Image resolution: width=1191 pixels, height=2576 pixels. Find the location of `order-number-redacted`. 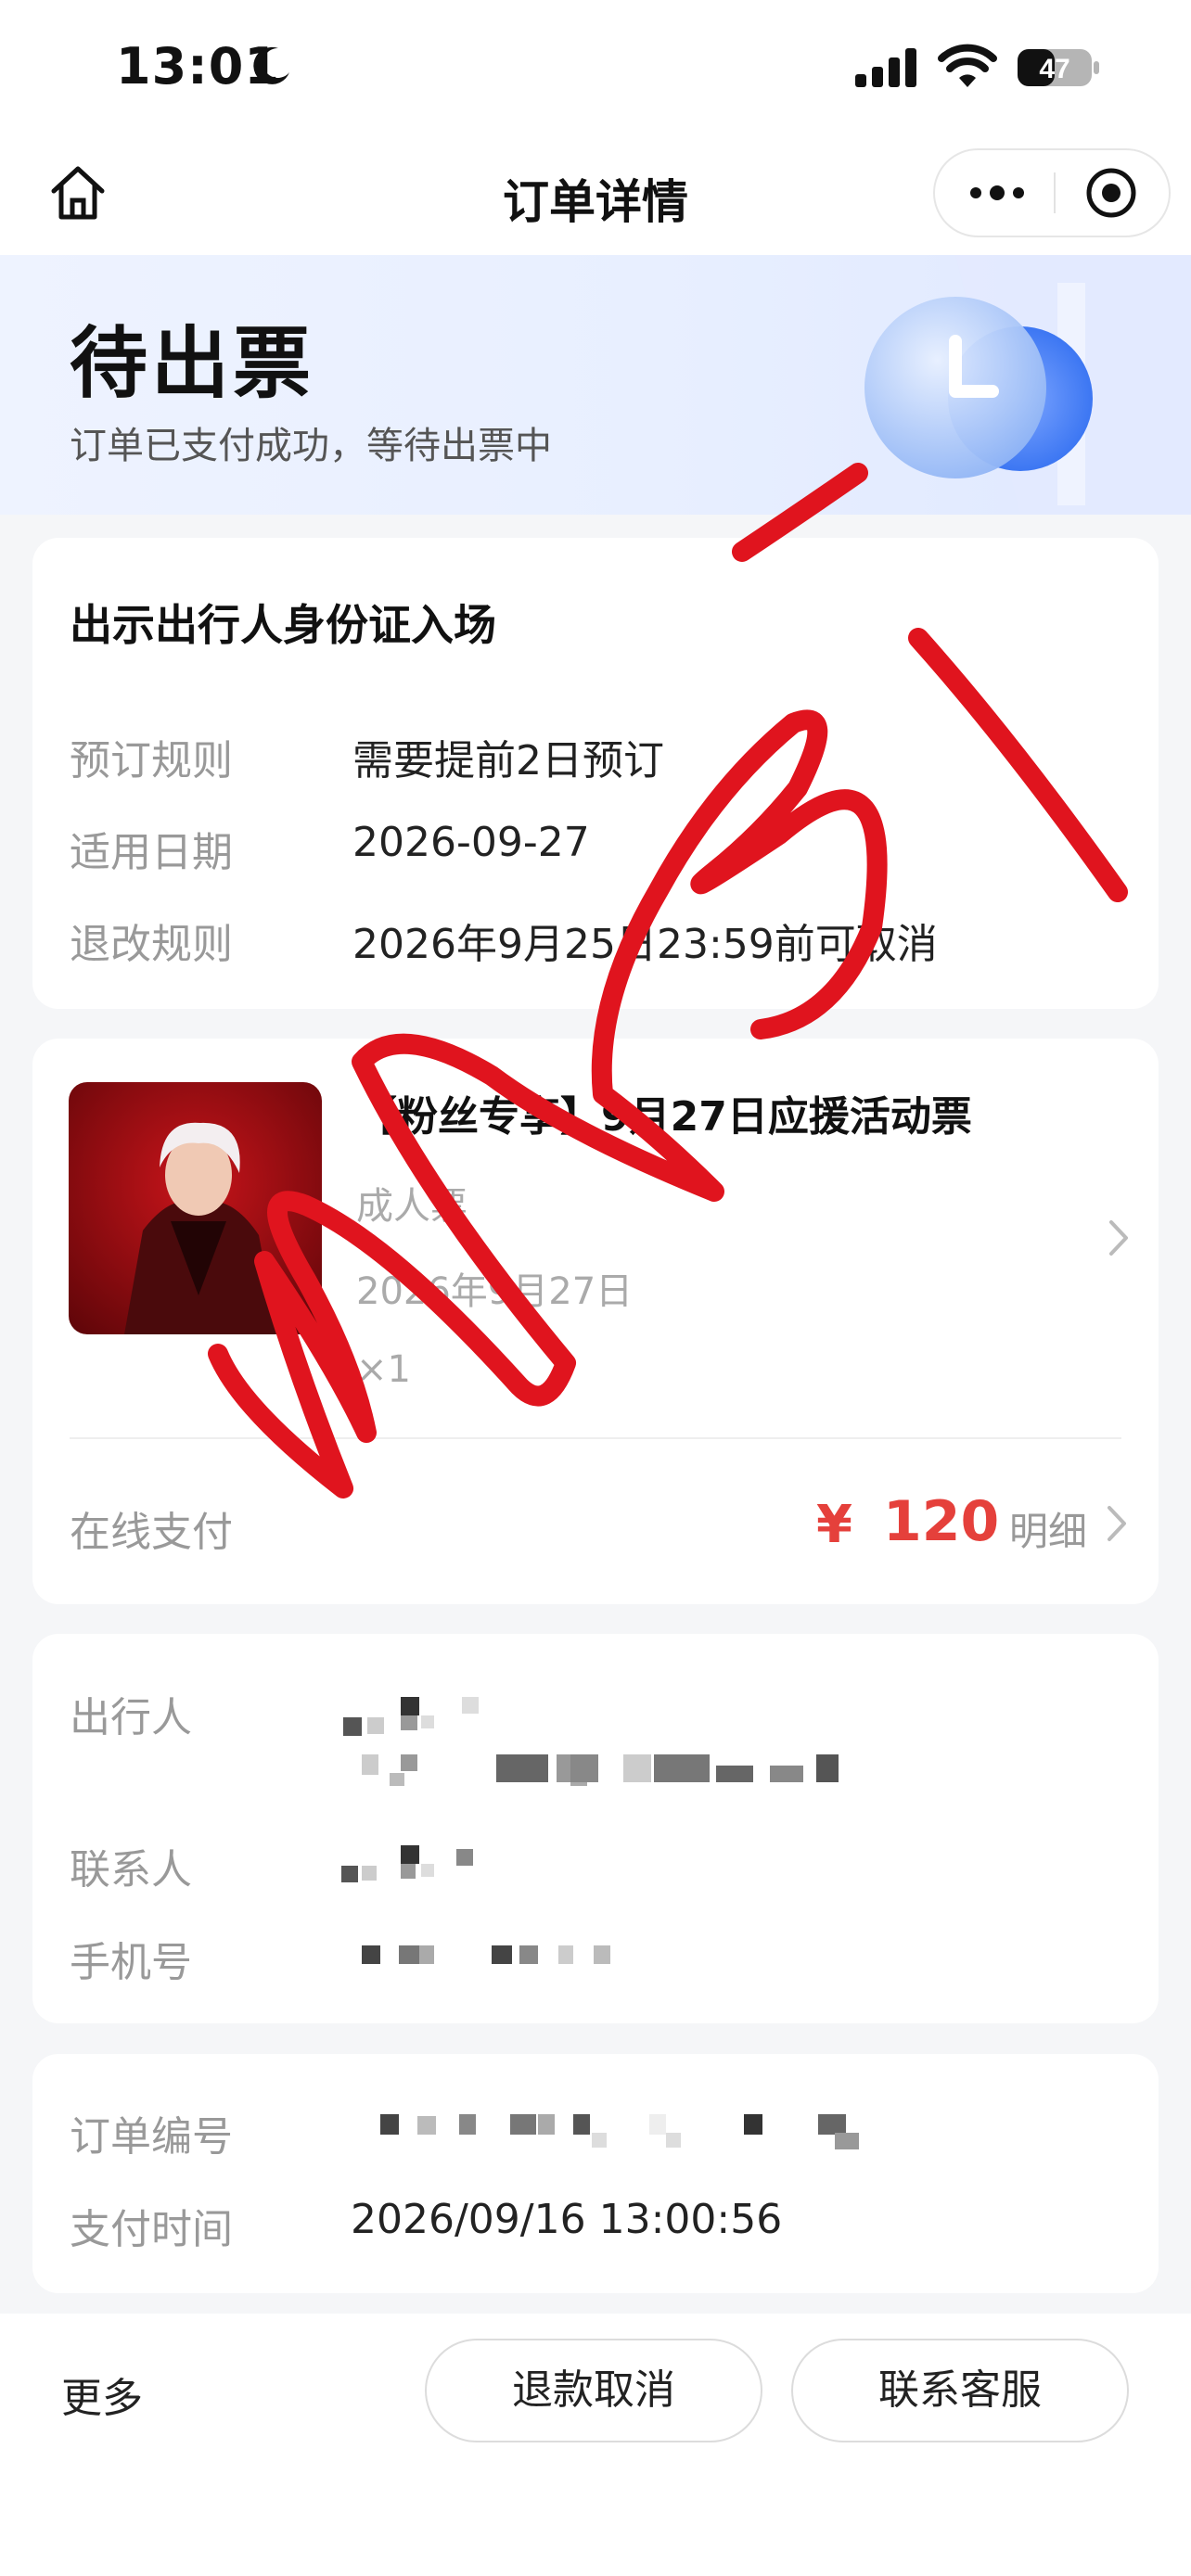

order-number-redacted is located at coordinates (619, 2131).